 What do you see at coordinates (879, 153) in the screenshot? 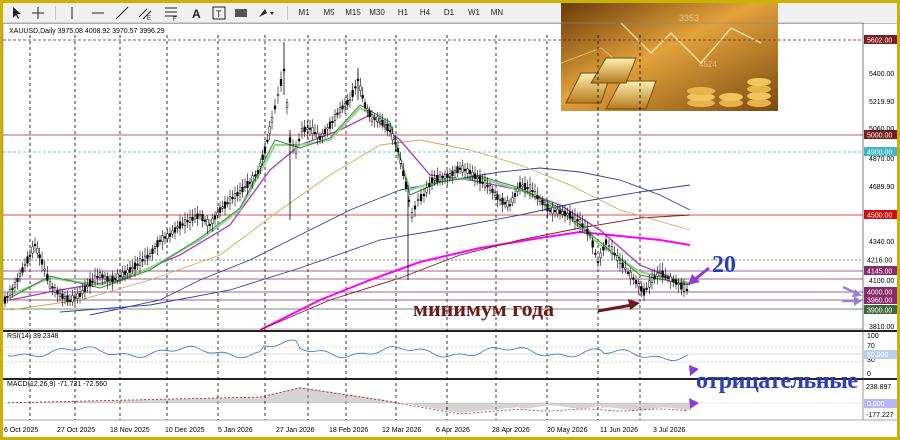
I see `price-label: 4900.00` at bounding box center [879, 153].